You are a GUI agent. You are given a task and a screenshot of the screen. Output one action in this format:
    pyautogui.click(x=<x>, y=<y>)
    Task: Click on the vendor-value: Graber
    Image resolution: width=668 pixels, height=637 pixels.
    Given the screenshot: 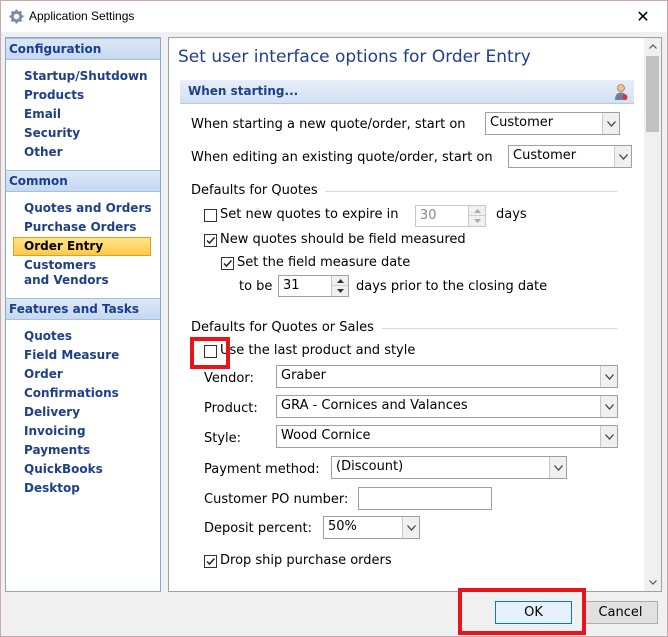 What is the action you would take?
    pyautogui.click(x=303, y=375)
    